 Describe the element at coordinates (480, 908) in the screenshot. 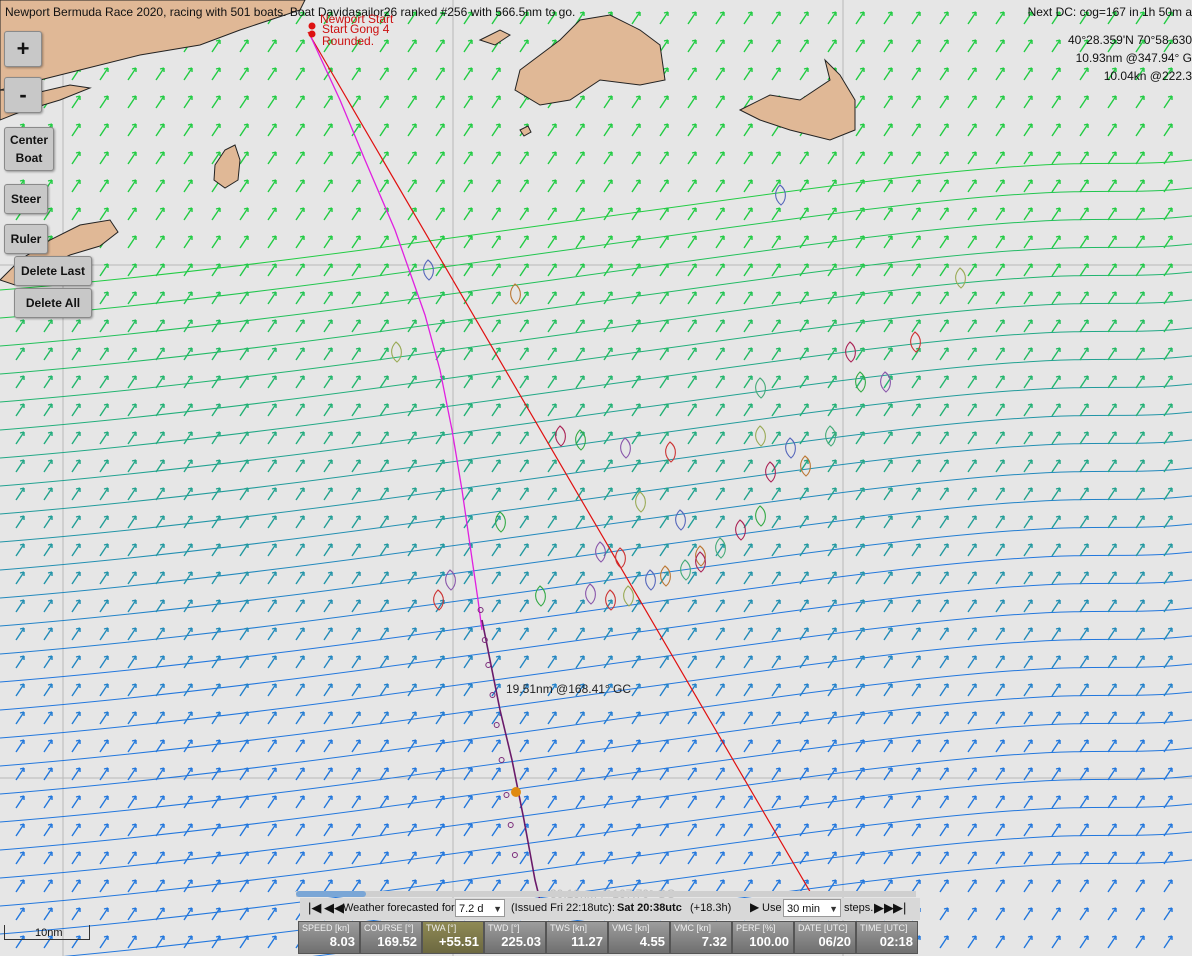

I see `forecast-range-select: 7.2 d ▼` at that location.